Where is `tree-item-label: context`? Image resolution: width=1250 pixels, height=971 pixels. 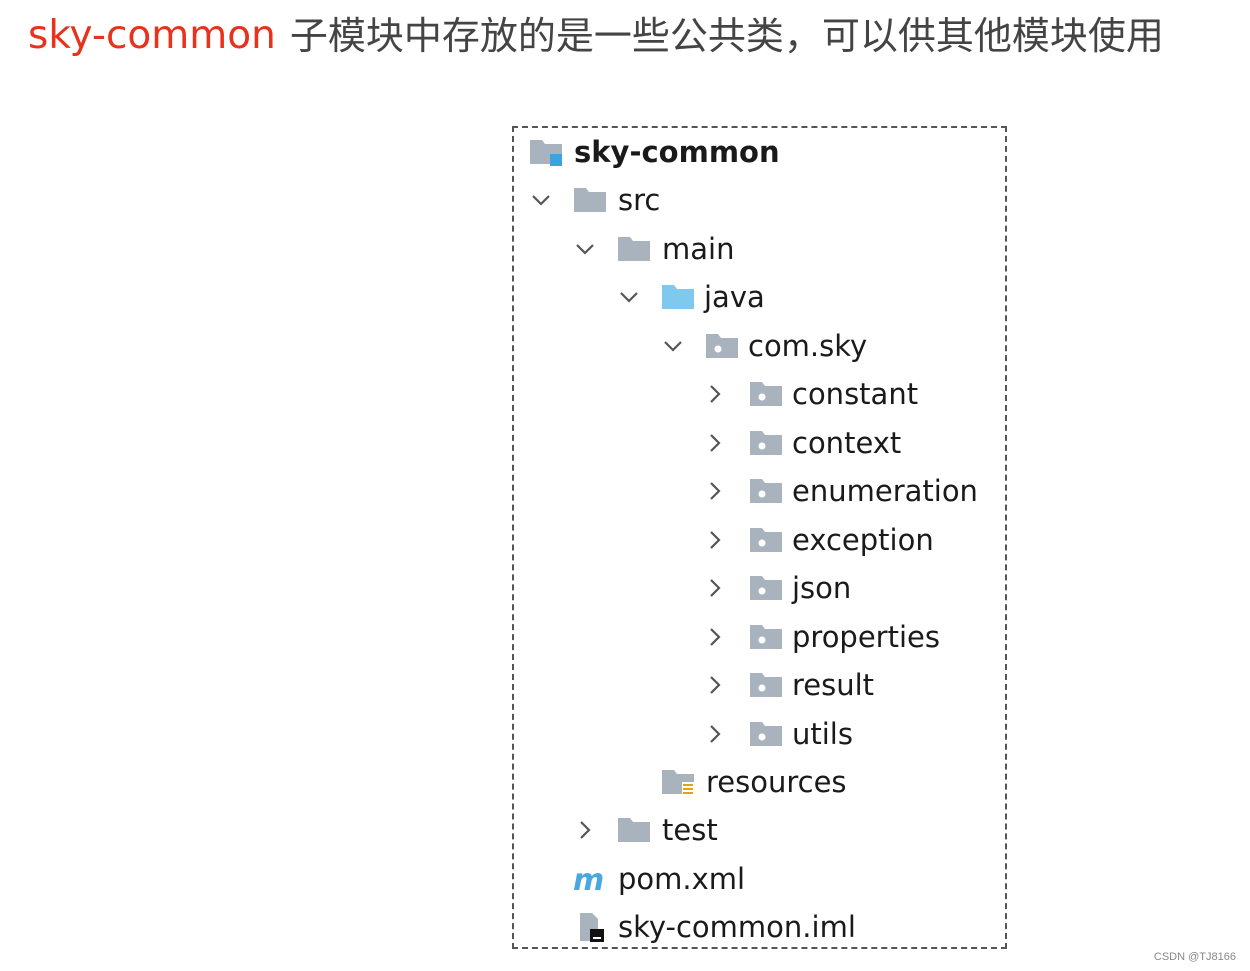
tree-item-label: context is located at coordinates (847, 443).